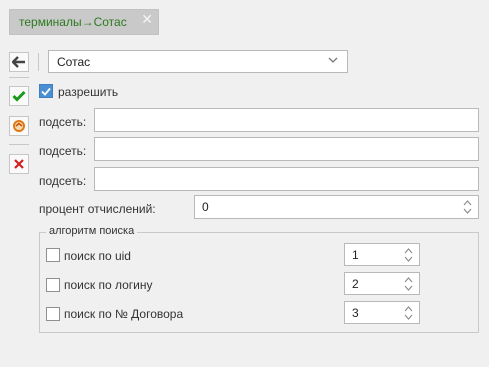  I want to click on tab-terminals-sotas: терминалы→Сотас ✕, so click(84, 22).